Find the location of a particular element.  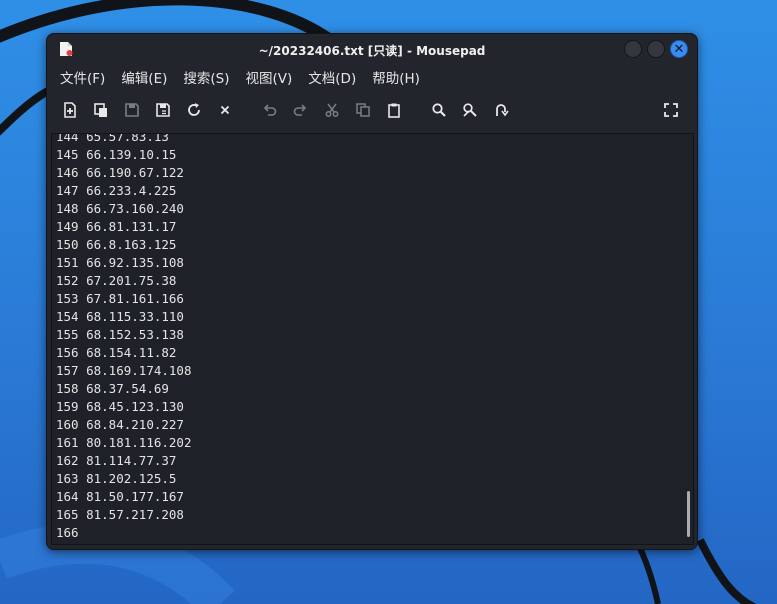

redo-icon is located at coordinates (300, 110).